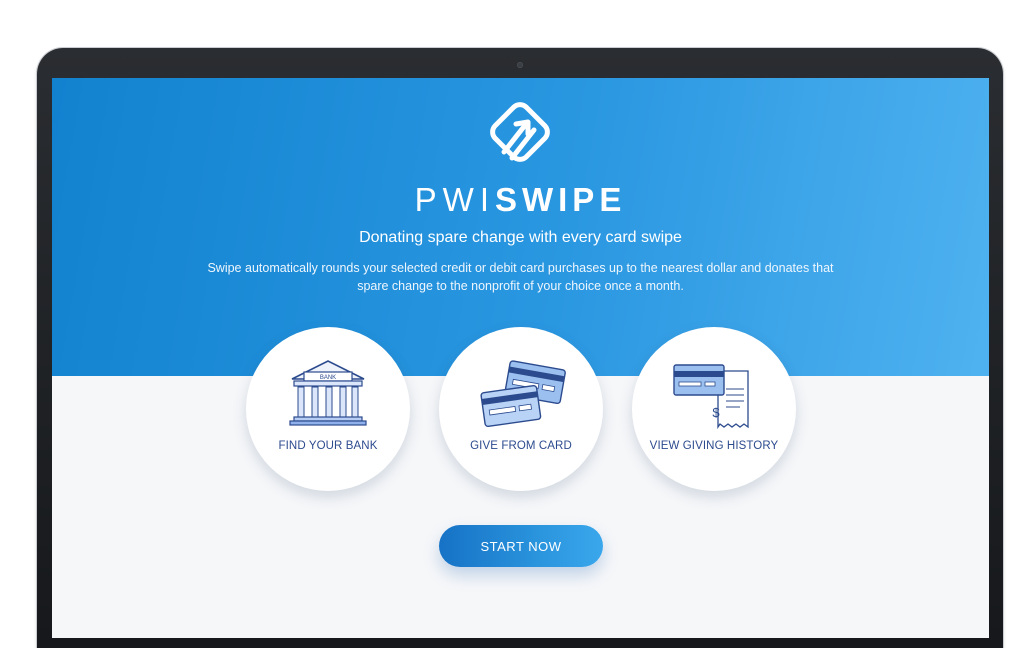 The height and width of the screenshot is (648, 1031). I want to click on credit-cards-icon, so click(523, 394).